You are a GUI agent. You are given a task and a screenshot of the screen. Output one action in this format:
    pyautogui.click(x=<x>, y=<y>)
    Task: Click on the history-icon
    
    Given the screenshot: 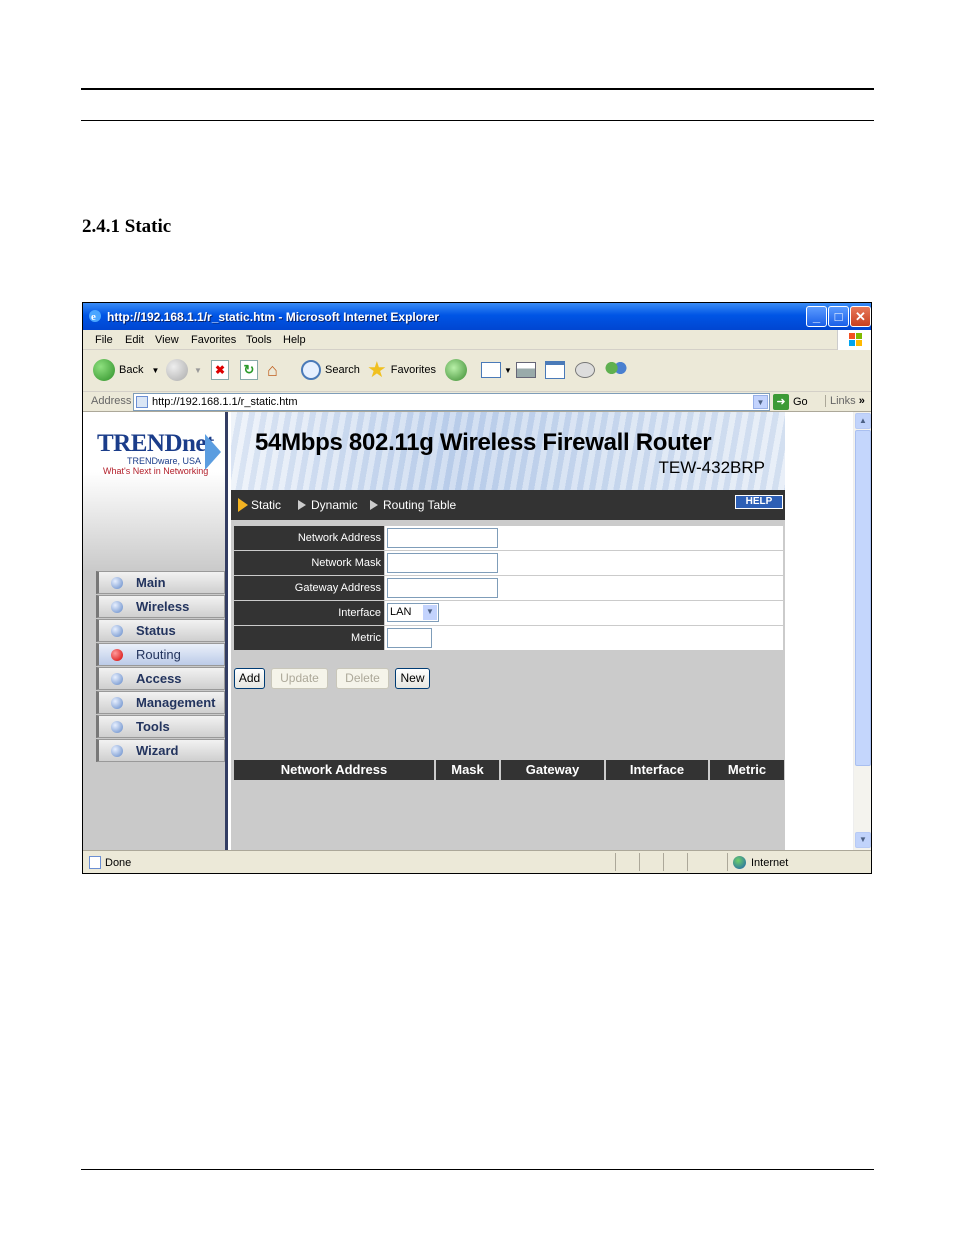 What is the action you would take?
    pyautogui.click(x=456, y=370)
    